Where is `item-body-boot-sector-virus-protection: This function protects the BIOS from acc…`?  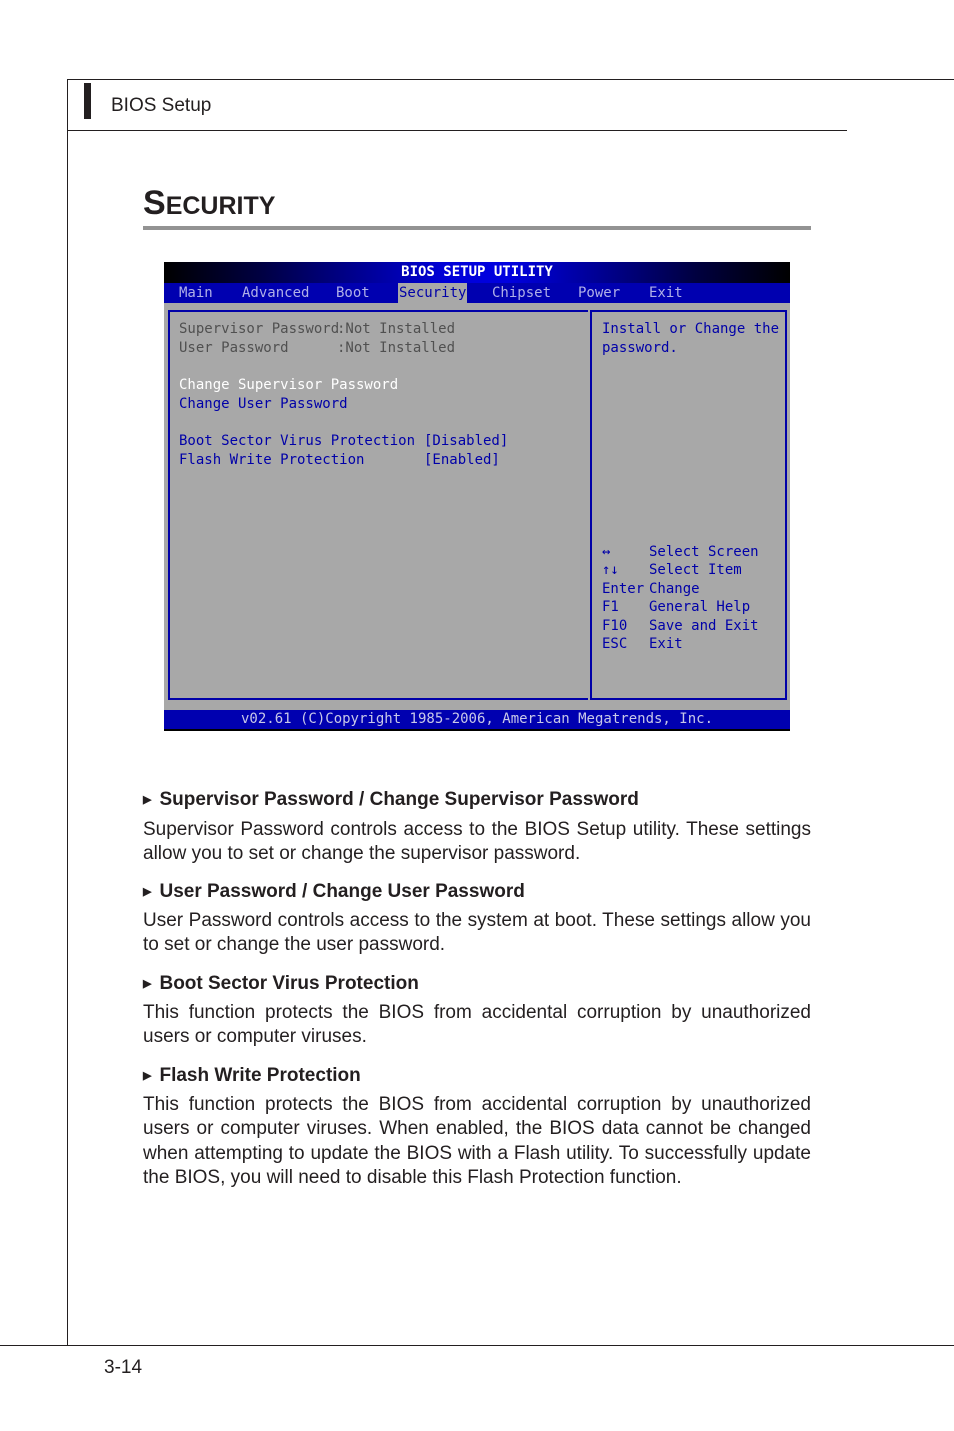 item-body-boot-sector-virus-protection: This function protects the BIOS from acc… is located at coordinates (477, 1025).